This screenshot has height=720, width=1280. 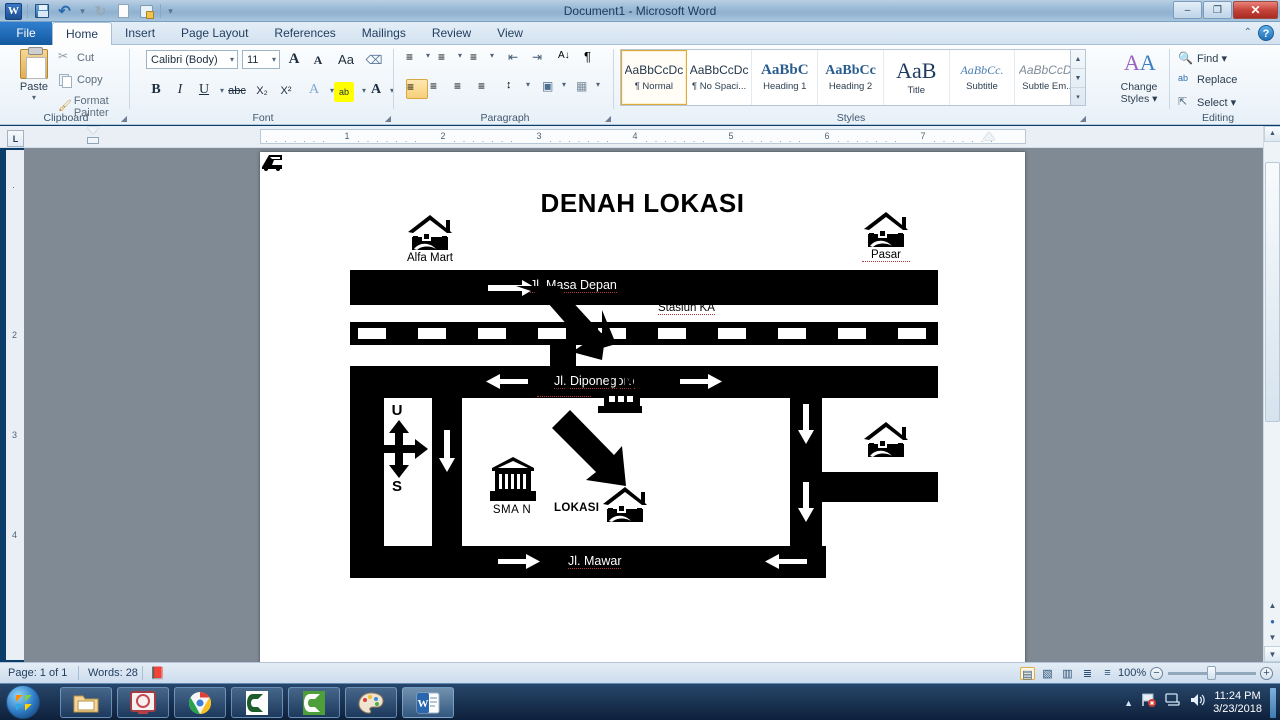 I want to click on show-hidden-icons-button: ▲, so click(x=1128, y=703).